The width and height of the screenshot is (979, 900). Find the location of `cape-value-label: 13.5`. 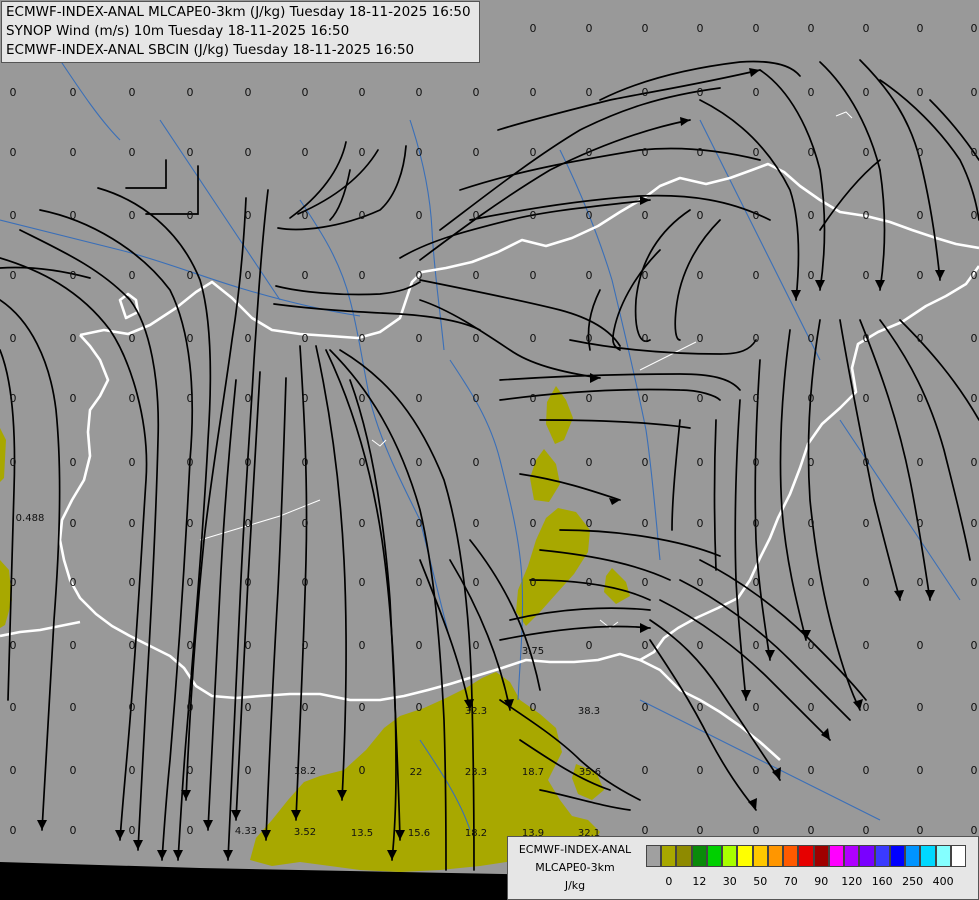

cape-value-label: 13.5 is located at coordinates (362, 833).